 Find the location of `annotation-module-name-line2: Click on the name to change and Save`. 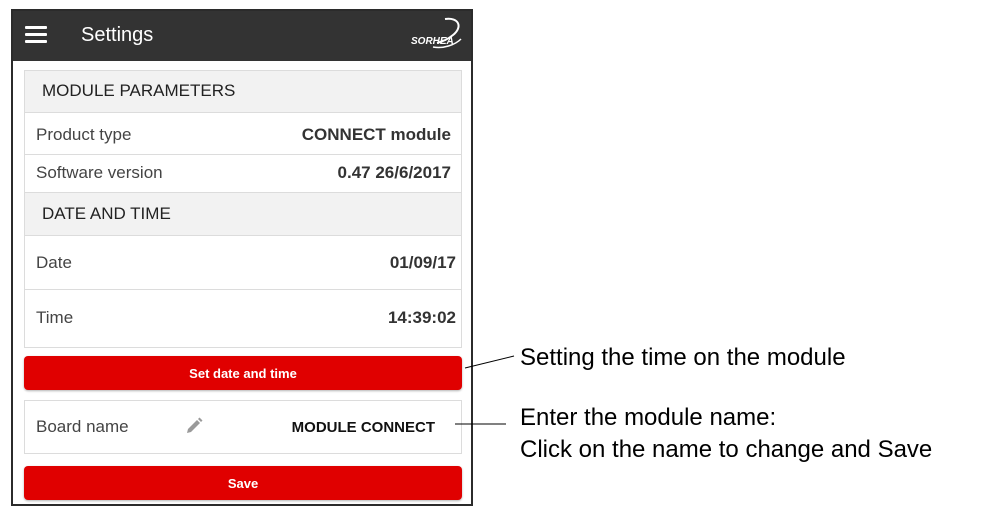

annotation-module-name-line2: Click on the name to change and Save is located at coordinates (726, 449).